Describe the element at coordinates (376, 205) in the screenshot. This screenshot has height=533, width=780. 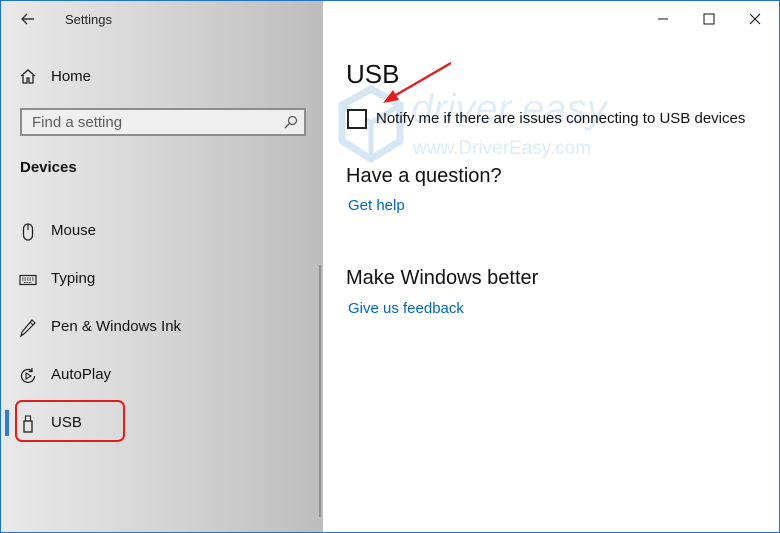
I see `get-help-link: Get help` at that location.